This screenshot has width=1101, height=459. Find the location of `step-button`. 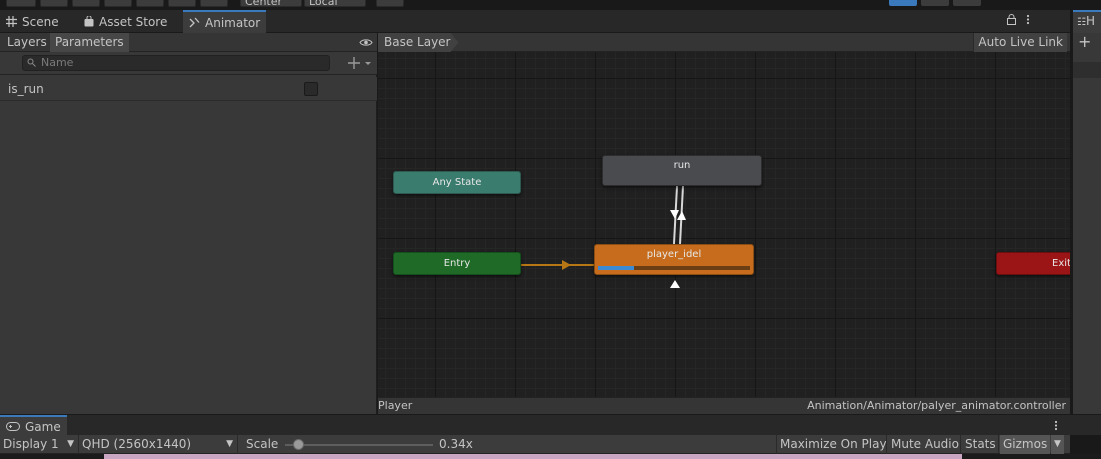

step-button is located at coordinates (967, 3).